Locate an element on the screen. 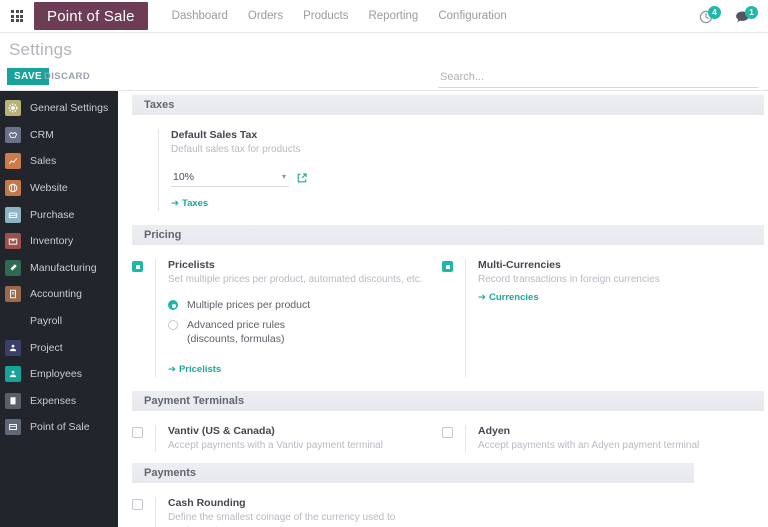 The image size is (768, 527). radio-multiple-prices: Multiple prices per product is located at coordinates (301, 305).